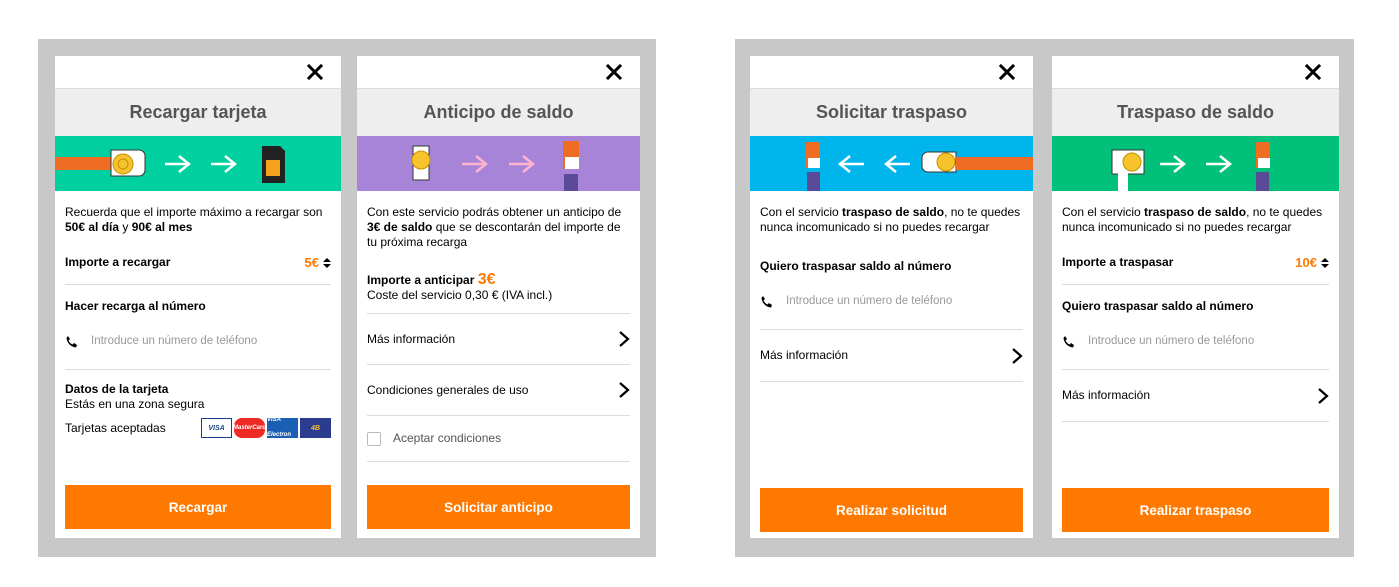 This screenshot has width=1399, height=587. I want to click on cost-row: Coste del servicio 0,30 € (IVA incl.), so click(498, 301).